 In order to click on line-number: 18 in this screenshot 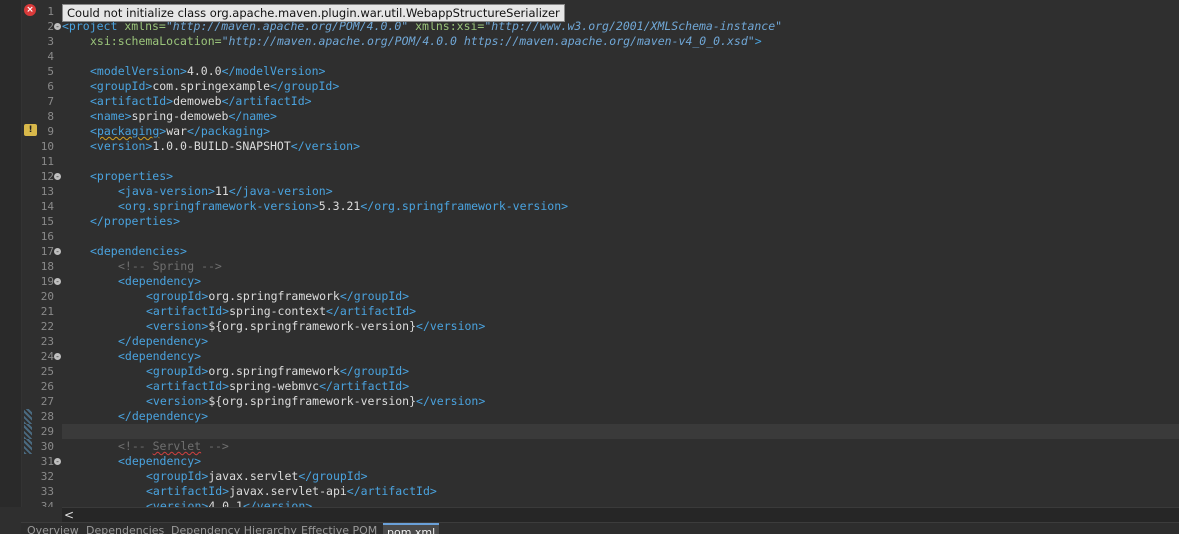, I will do `click(47, 266)`.